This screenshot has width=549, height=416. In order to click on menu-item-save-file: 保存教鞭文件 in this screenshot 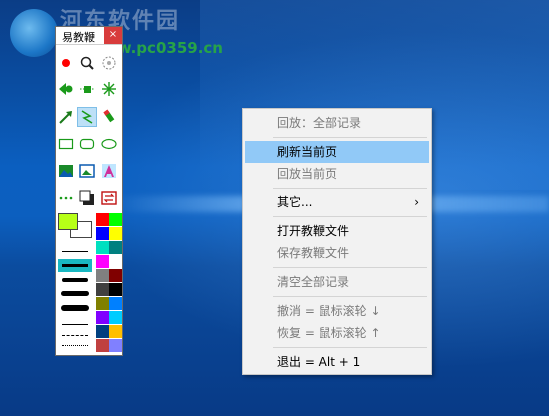, I will do `click(337, 253)`.